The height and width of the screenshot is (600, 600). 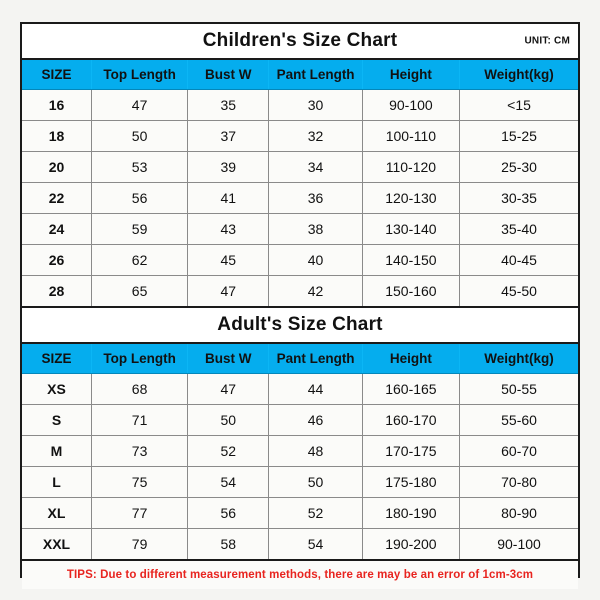 I want to click on table-row: 16 47 35 30 90-100 <15, so click(x=300, y=105).